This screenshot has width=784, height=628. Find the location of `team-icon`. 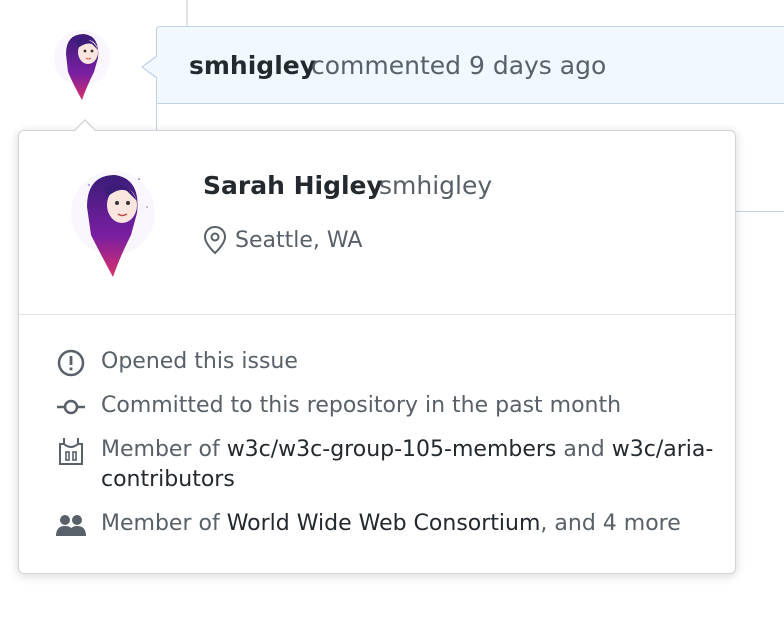

team-icon is located at coordinates (71, 451).